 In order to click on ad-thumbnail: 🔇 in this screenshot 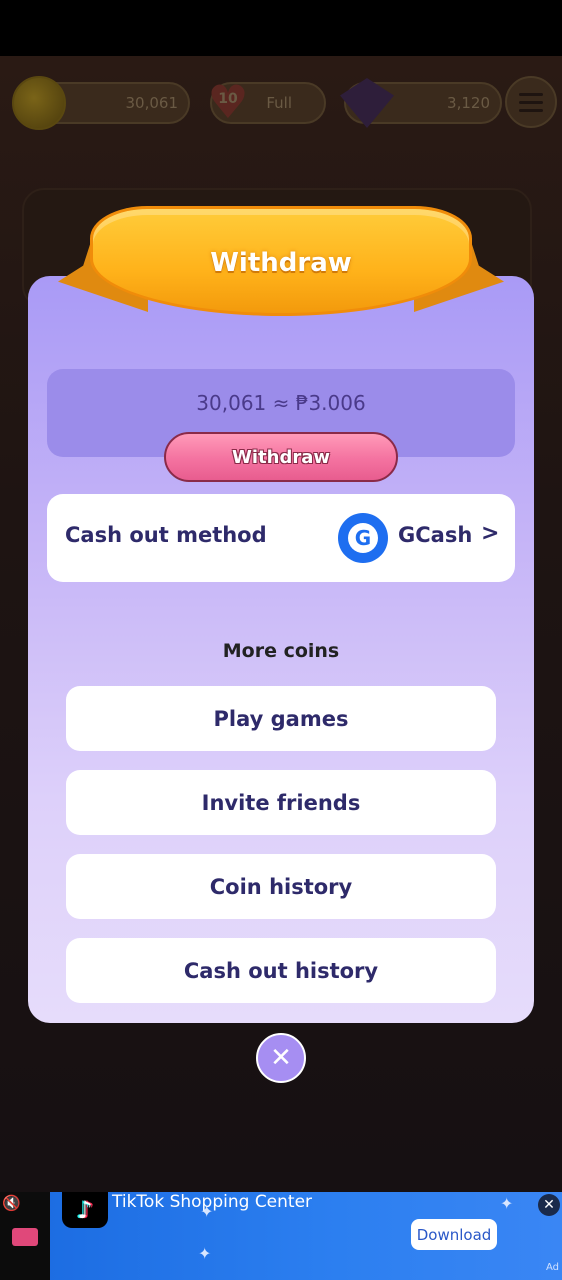, I will do `click(25, 1236)`.